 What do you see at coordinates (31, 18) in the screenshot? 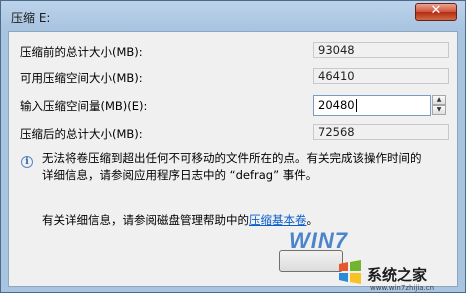
I see `dialog-title: 压缩 E:` at bounding box center [31, 18].